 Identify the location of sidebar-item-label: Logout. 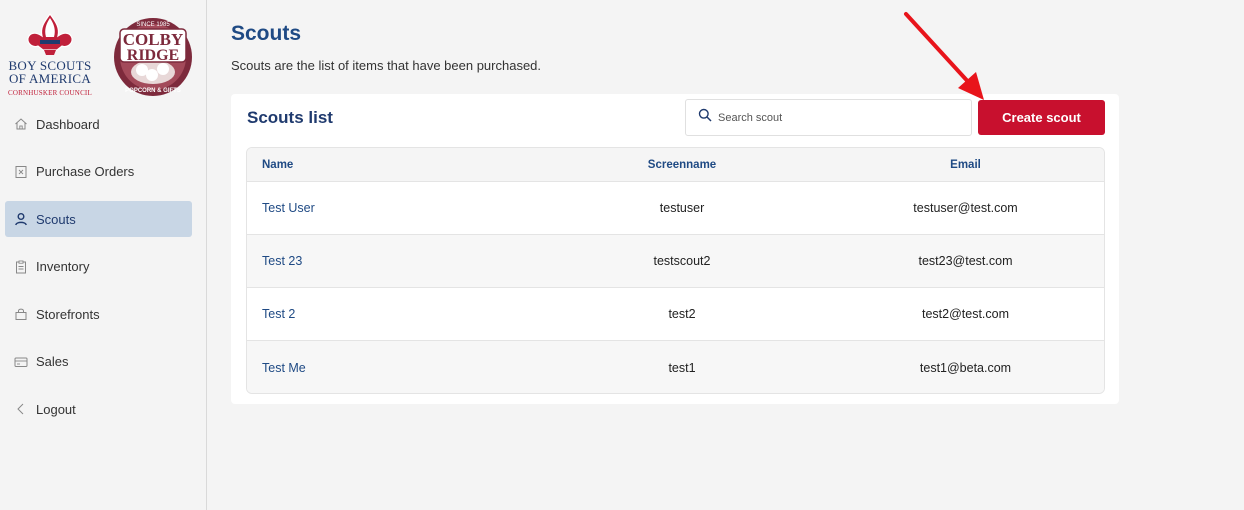
(56, 409).